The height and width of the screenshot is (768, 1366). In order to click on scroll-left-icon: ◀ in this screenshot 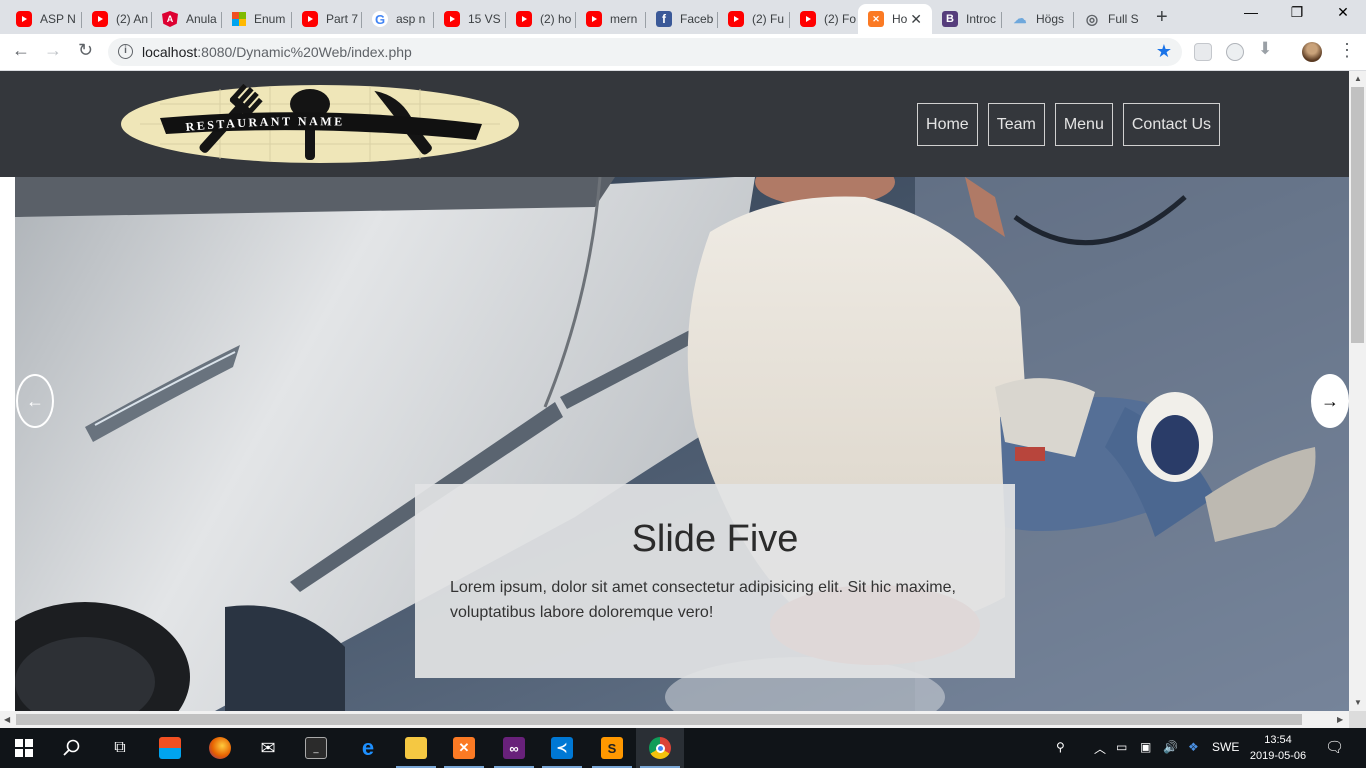, I will do `click(7, 719)`.